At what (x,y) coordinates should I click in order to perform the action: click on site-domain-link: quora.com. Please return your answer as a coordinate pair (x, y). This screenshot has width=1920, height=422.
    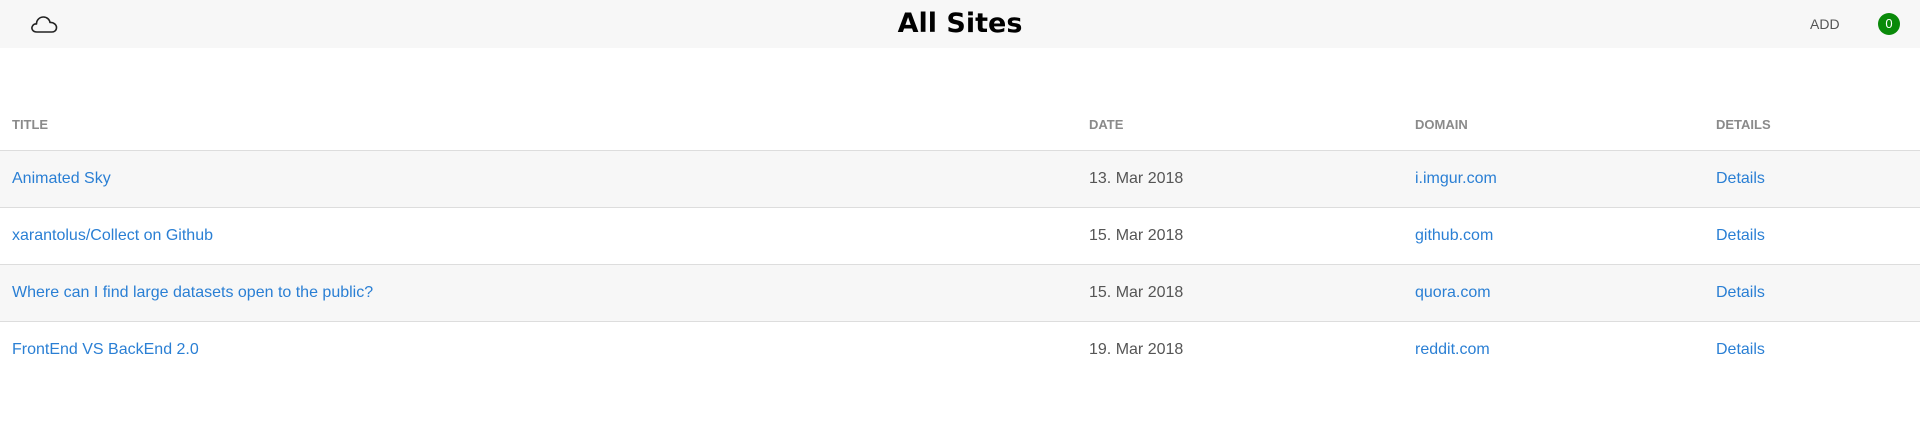
    Looking at the image, I should click on (1453, 292).